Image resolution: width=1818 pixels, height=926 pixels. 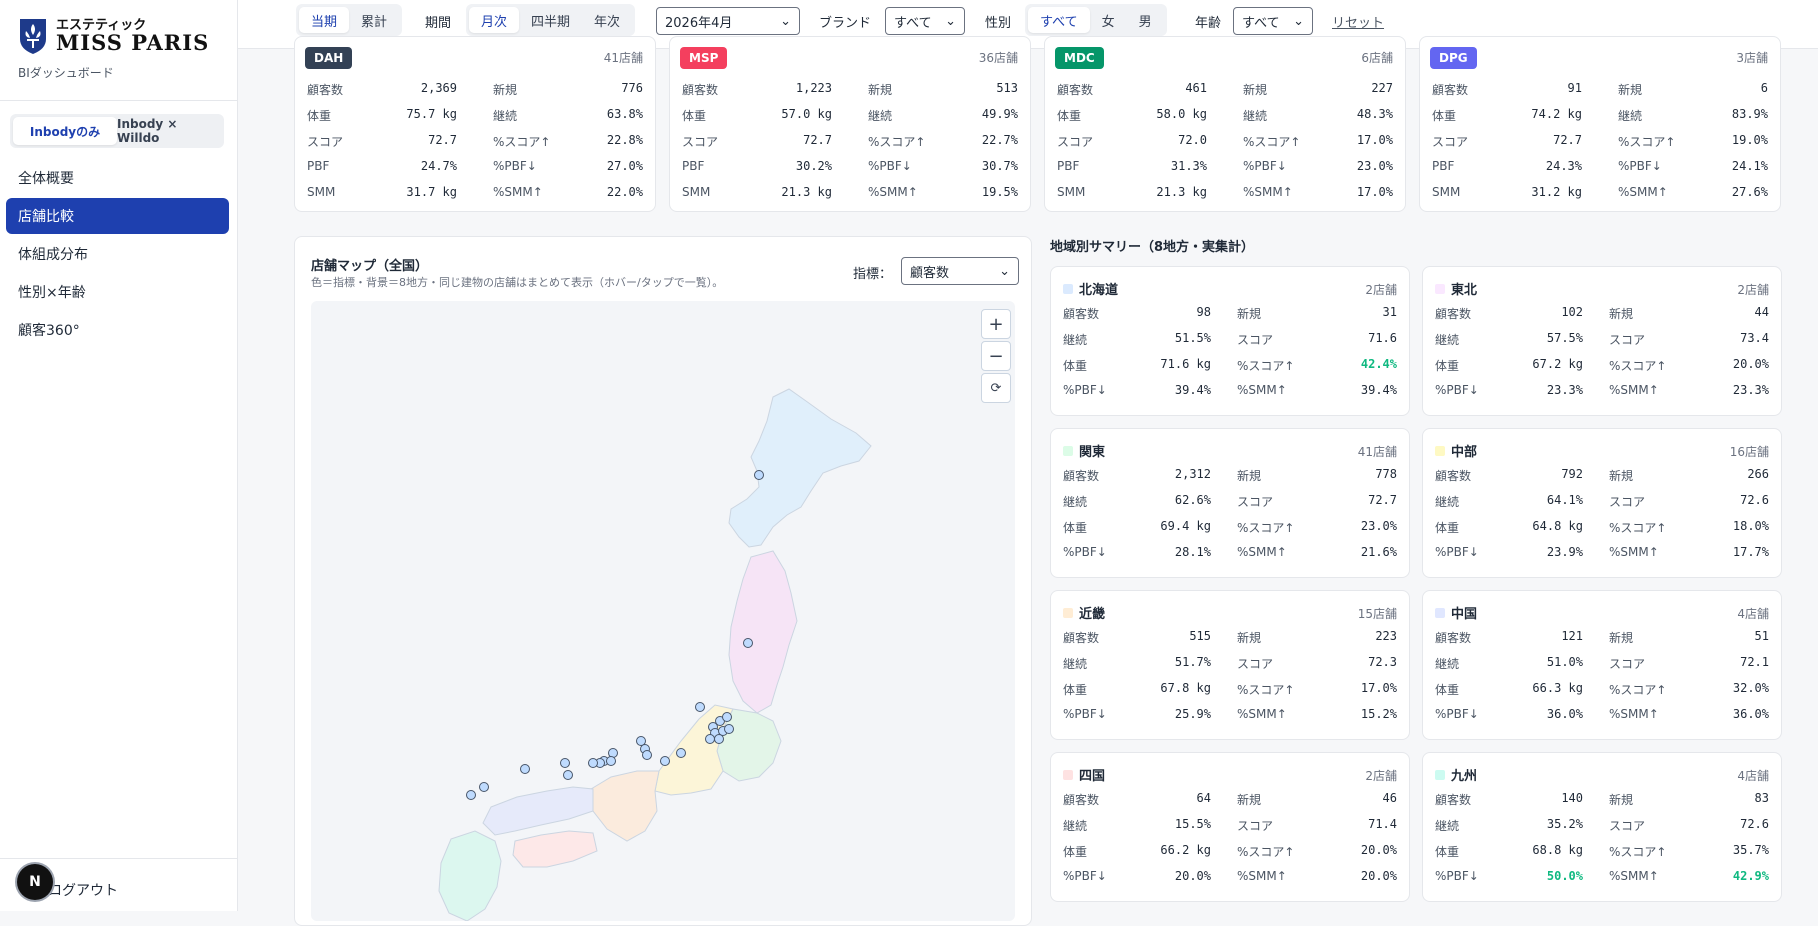 I want to click on metric-value: 36.0%, so click(x=1750, y=714).